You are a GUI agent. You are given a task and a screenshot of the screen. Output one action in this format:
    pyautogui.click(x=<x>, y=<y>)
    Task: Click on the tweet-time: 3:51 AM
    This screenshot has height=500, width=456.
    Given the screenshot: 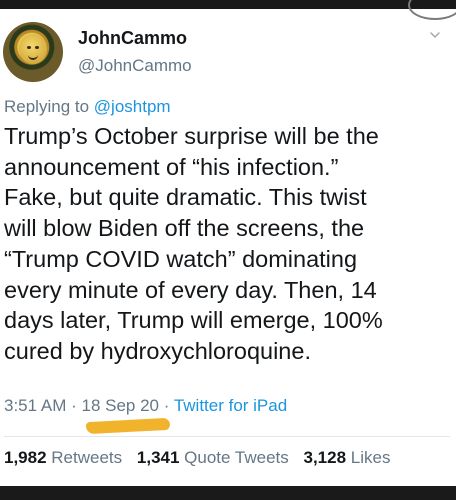 What is the action you would take?
    pyautogui.click(x=35, y=405)
    